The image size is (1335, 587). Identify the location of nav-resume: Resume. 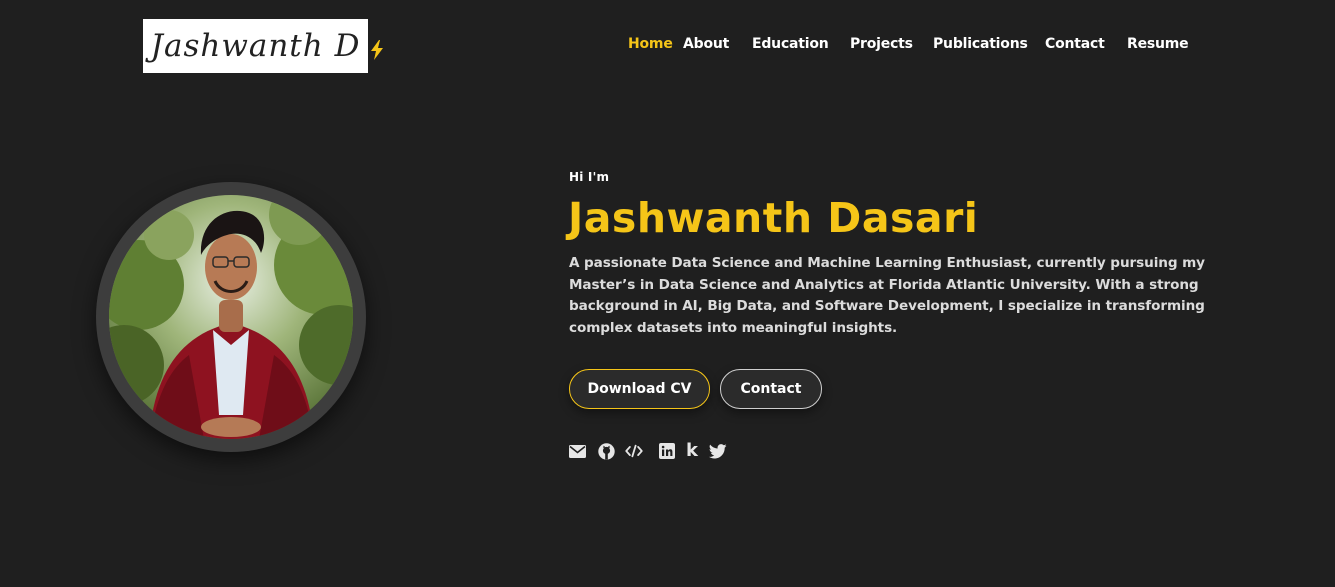
(1158, 44).